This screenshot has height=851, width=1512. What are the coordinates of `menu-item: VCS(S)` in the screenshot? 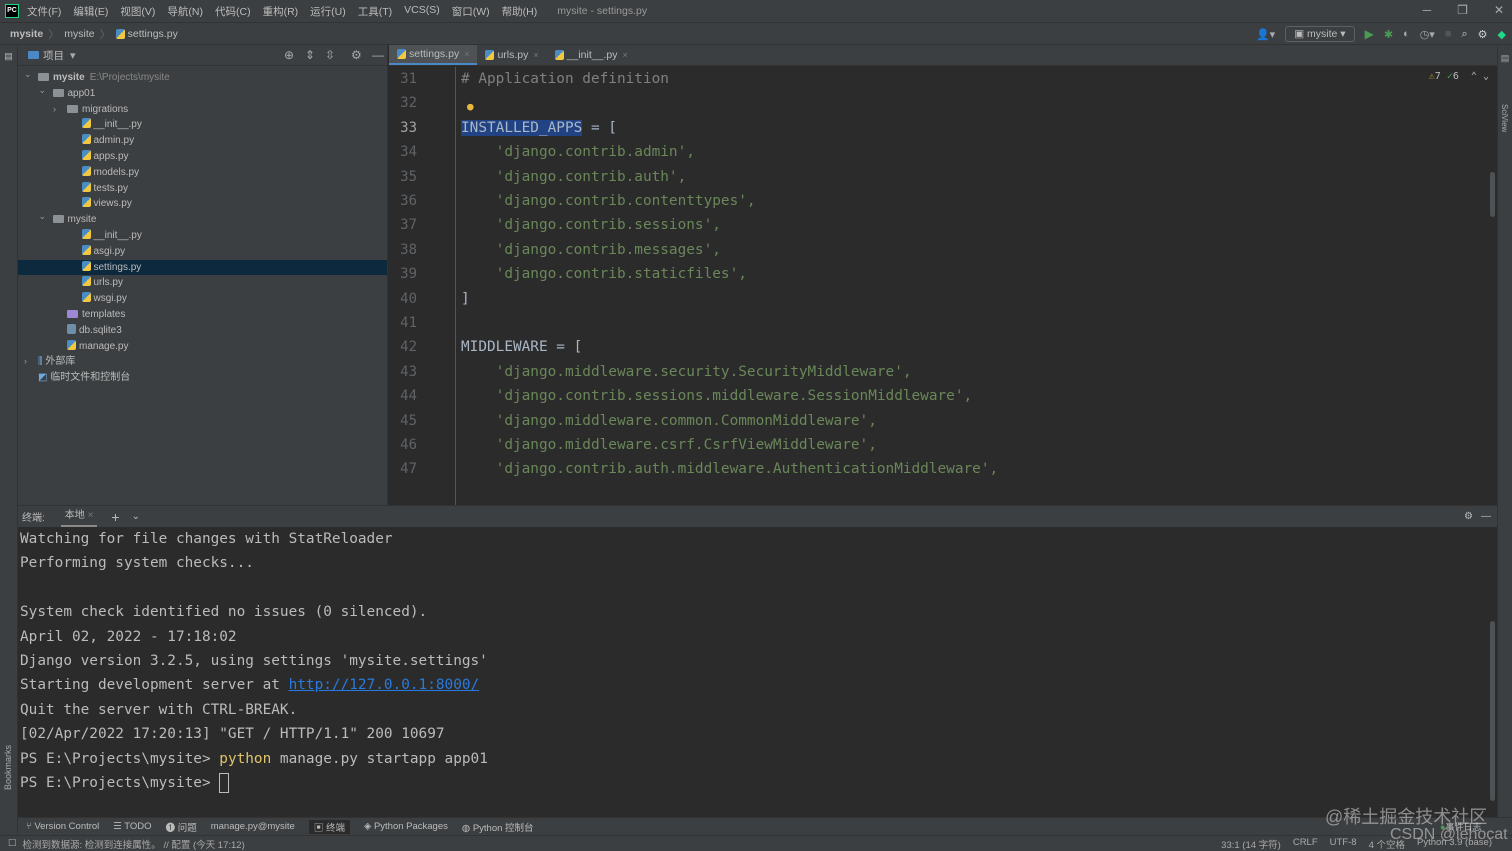 It's located at (422, 11).